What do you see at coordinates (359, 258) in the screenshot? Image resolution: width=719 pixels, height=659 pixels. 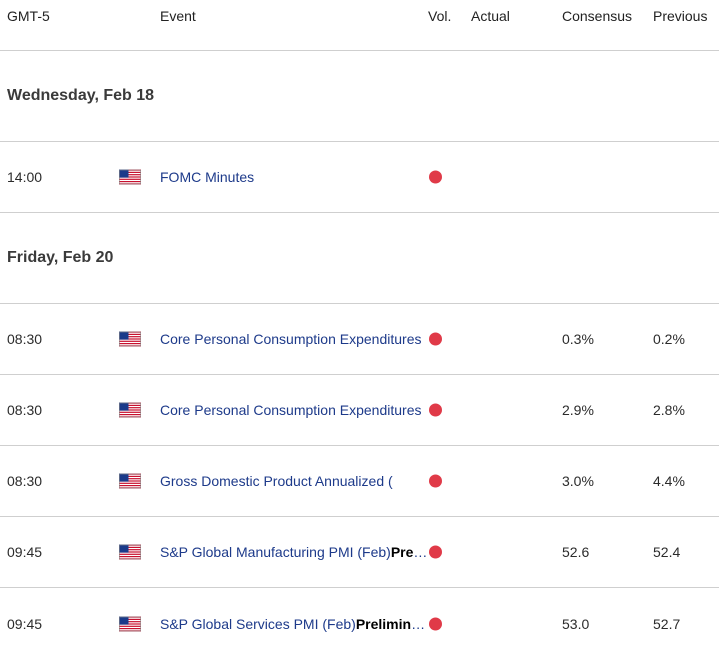 I see `date-group-header: Friday, Feb 20` at bounding box center [359, 258].